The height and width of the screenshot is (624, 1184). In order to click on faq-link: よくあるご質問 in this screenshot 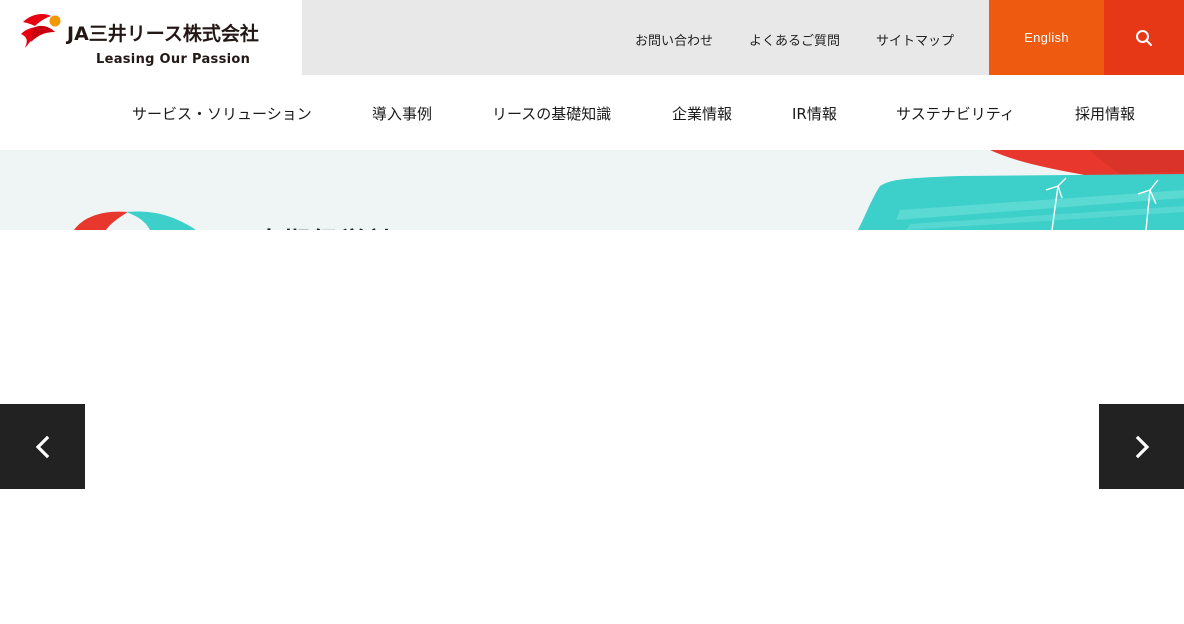, I will do `click(794, 39)`.